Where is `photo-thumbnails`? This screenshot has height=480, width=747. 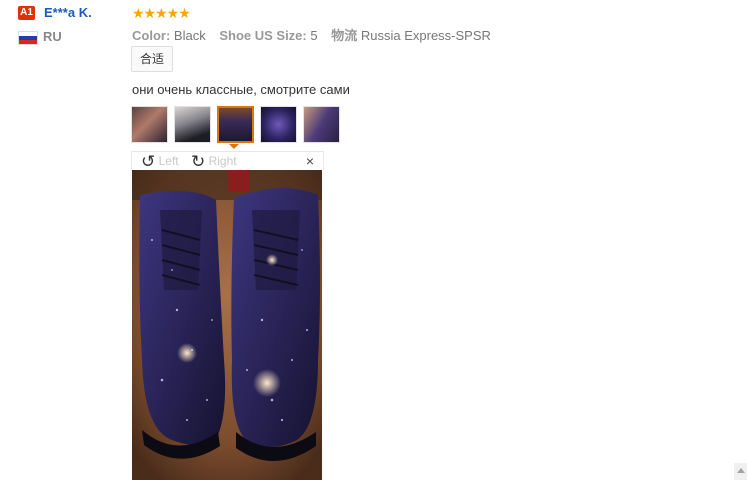
photo-thumbnails is located at coordinates (238, 124).